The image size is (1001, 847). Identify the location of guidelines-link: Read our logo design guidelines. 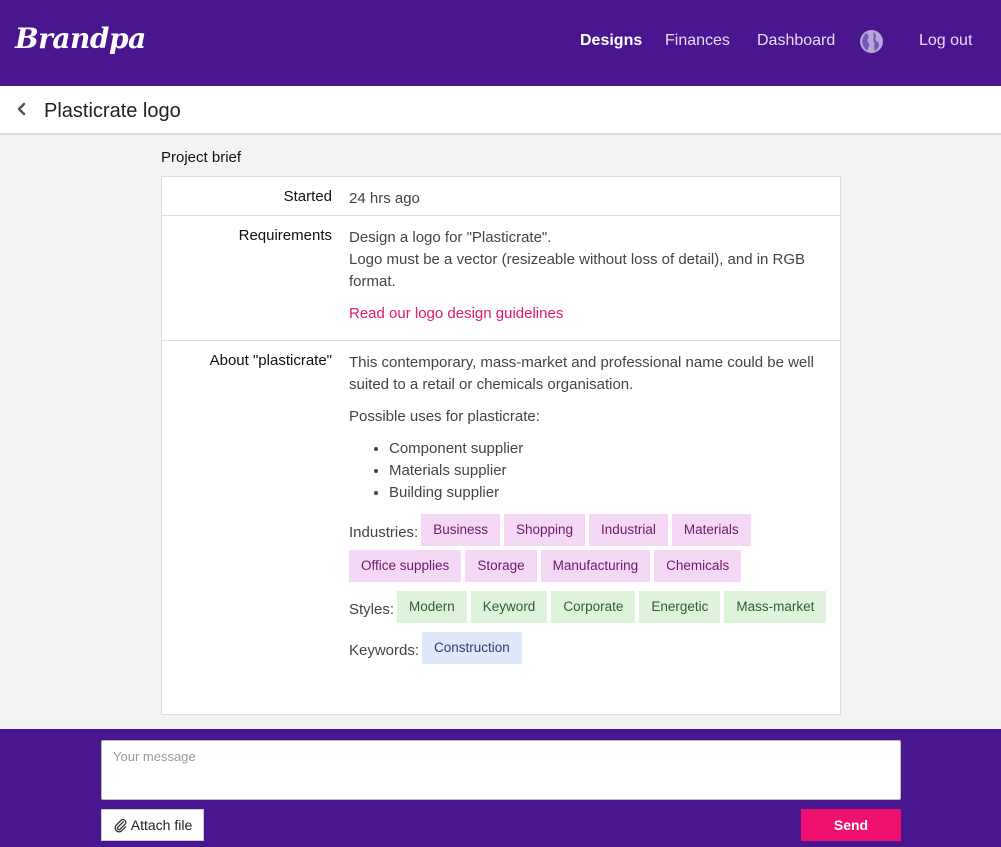
(456, 313).